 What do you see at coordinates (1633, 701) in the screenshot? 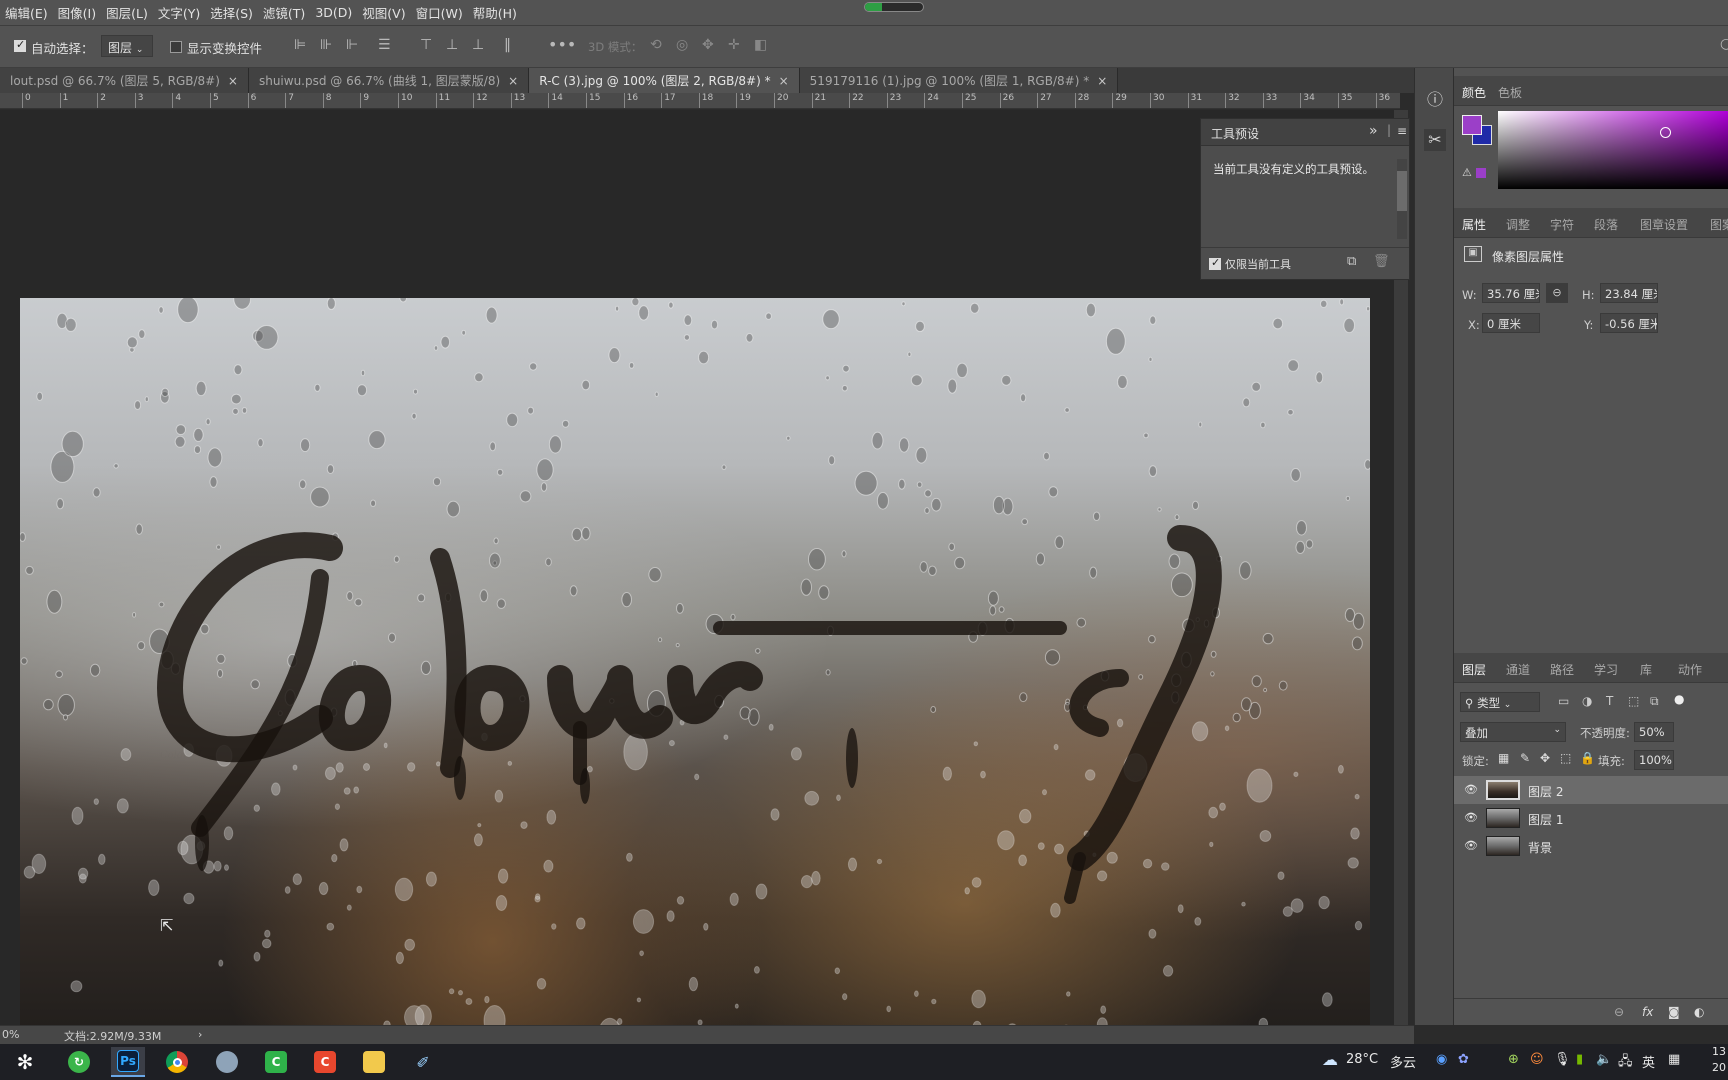
I see `filter-shape-icon: ⬚` at bounding box center [1633, 701].